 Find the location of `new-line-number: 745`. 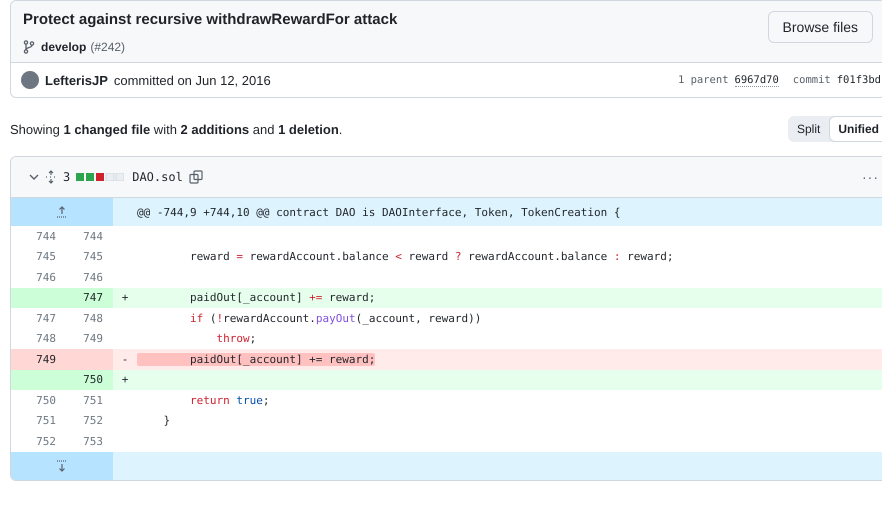

new-line-number: 745 is located at coordinates (89, 256).